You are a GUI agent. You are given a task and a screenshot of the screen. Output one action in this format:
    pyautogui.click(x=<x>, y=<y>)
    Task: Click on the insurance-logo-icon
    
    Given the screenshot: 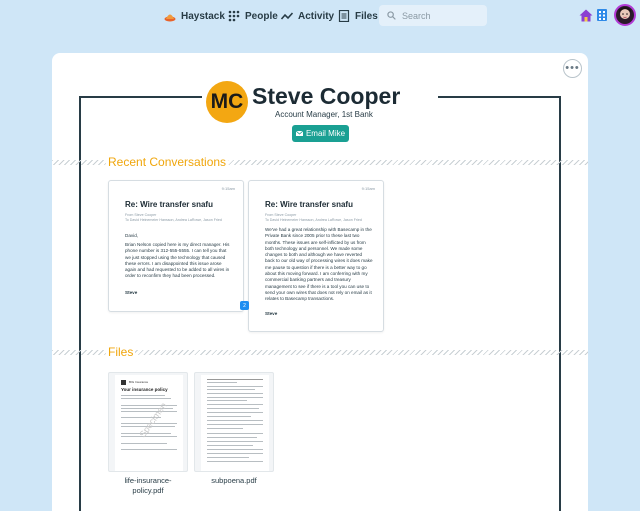 What is the action you would take?
    pyautogui.click(x=123, y=382)
    